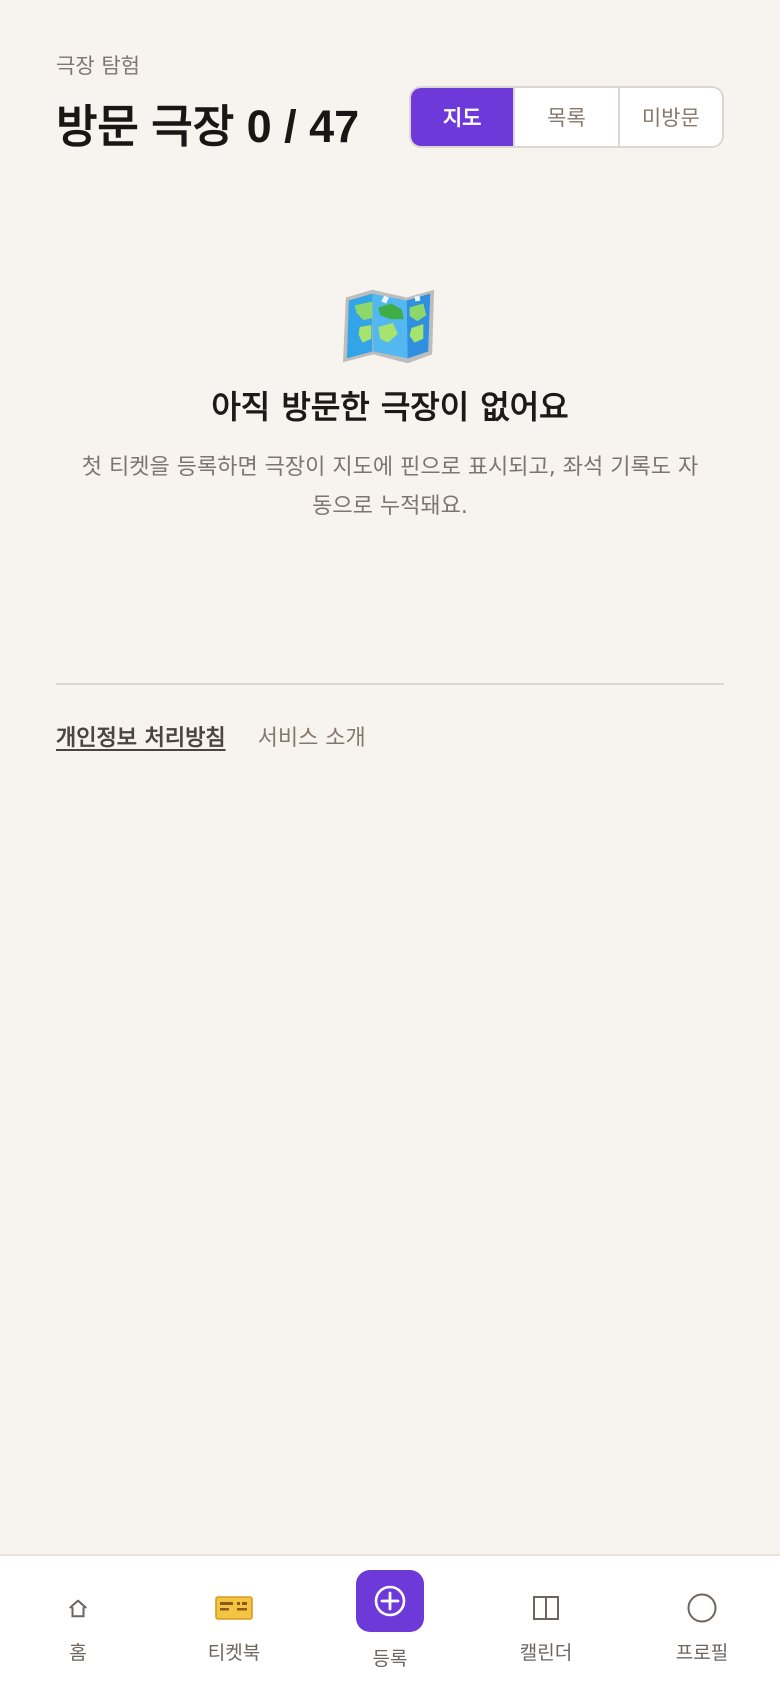 This screenshot has height=1688, width=780. Describe the element at coordinates (702, 1653) in the screenshot. I see `nav-label-profile: 프로필` at that location.